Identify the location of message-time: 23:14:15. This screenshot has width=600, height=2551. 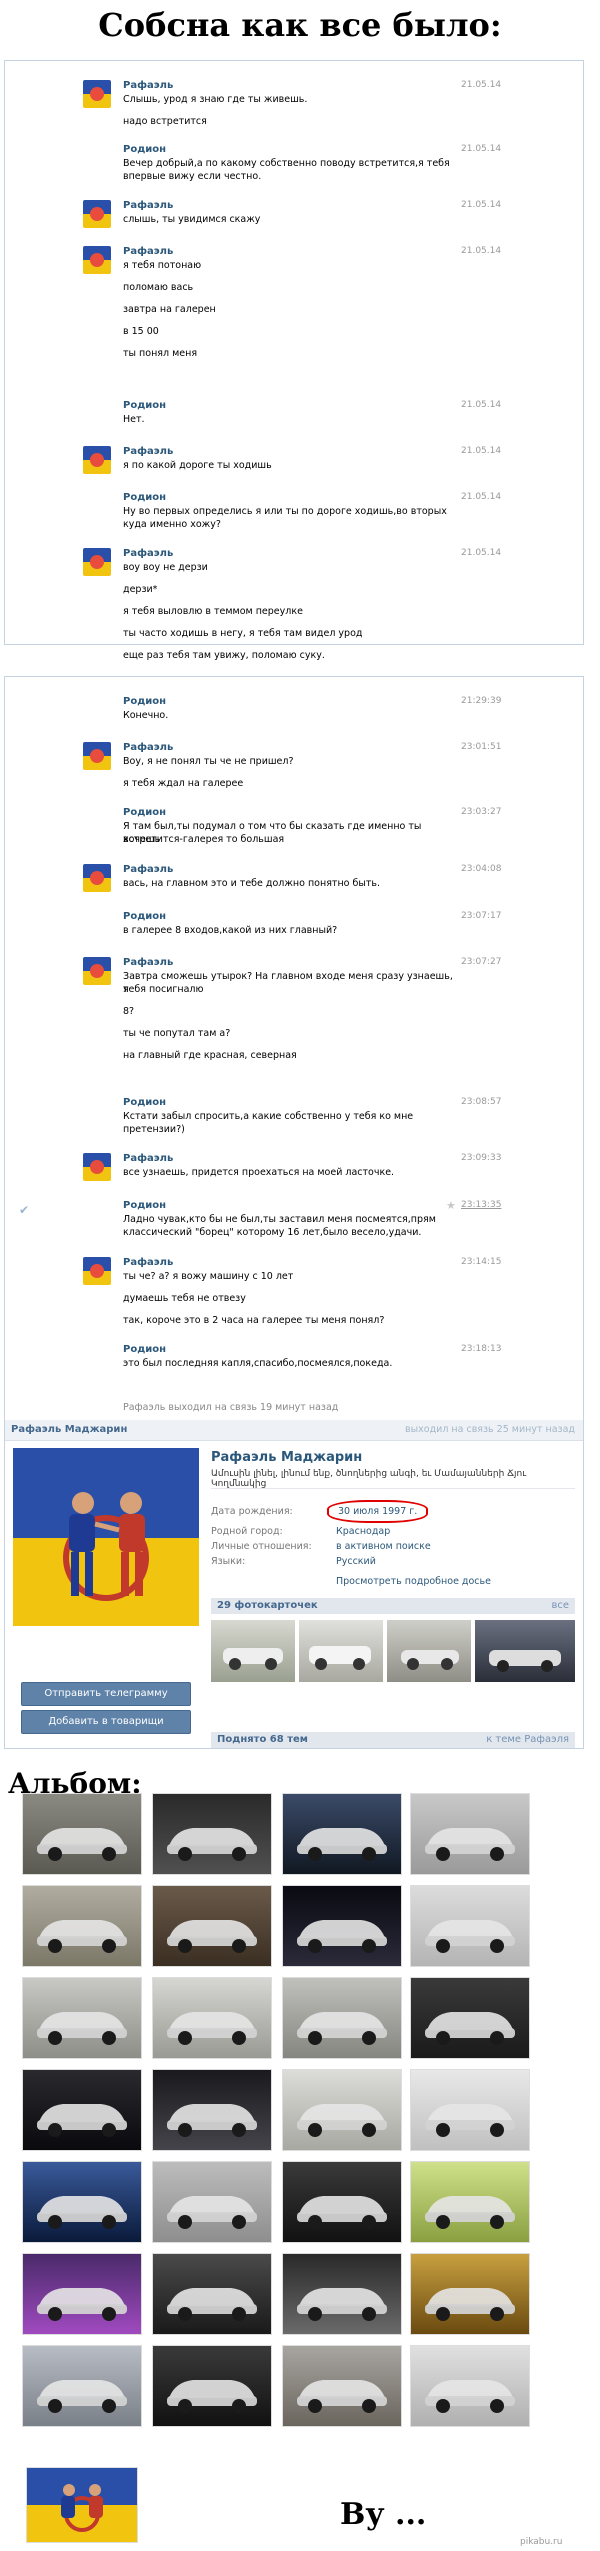
(481, 1262).